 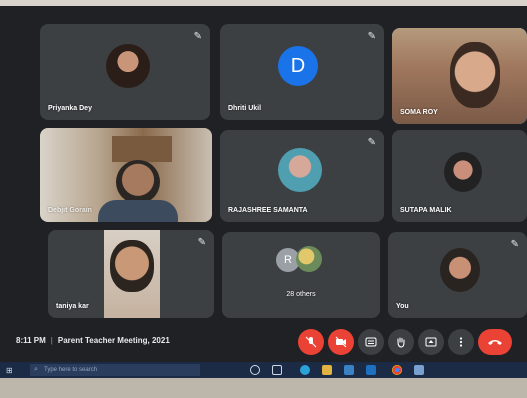 I want to click on participant-shirt, so click(x=138, y=211).